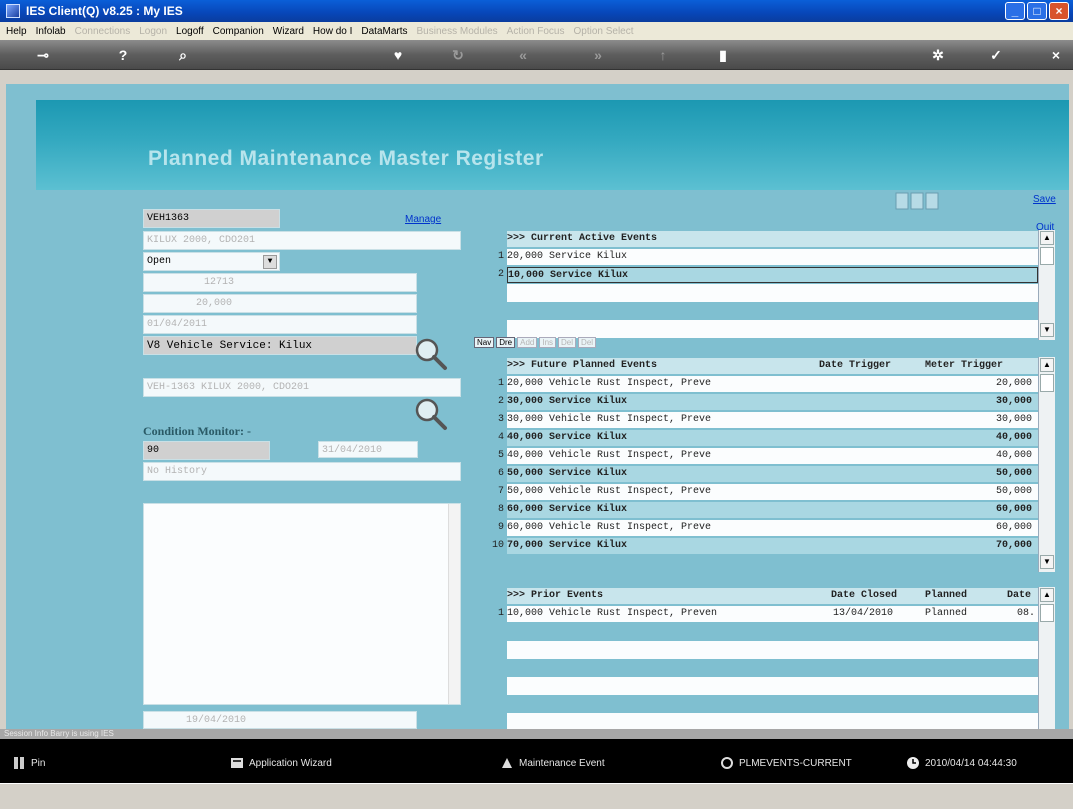  What do you see at coordinates (281, 763) in the screenshot?
I see `application-wizard-button: Application Wizard` at bounding box center [281, 763].